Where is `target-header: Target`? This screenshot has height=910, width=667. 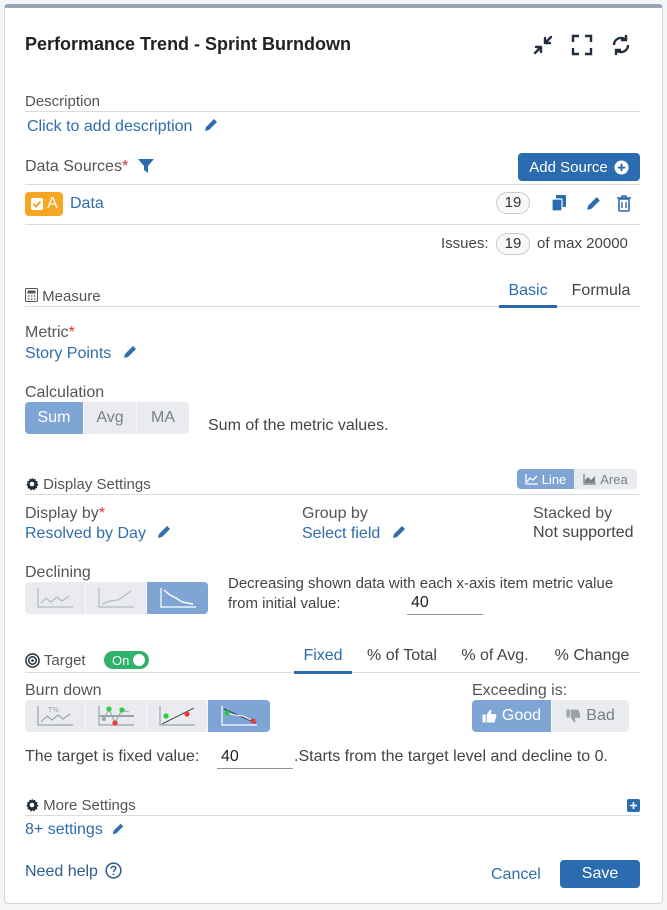
target-header: Target is located at coordinates (55, 660).